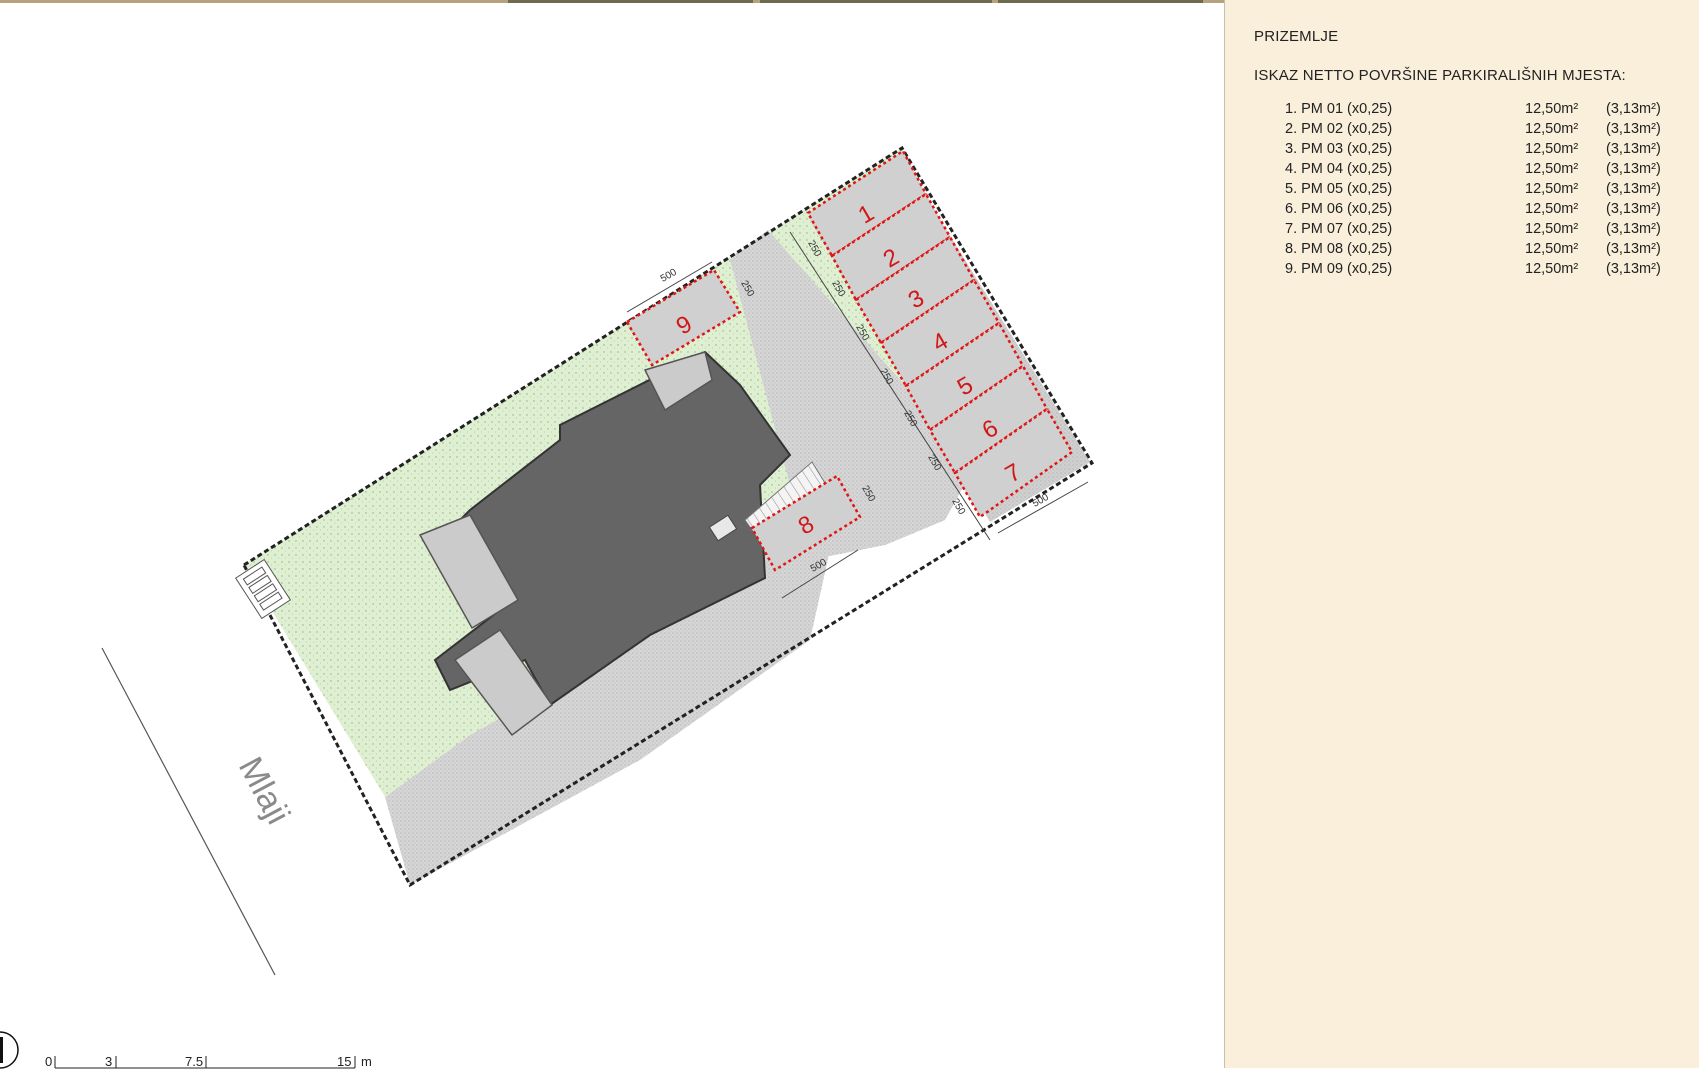 The image size is (1699, 1080). What do you see at coordinates (344, 1061) in the screenshot?
I see `scale-tick-15: 15` at bounding box center [344, 1061].